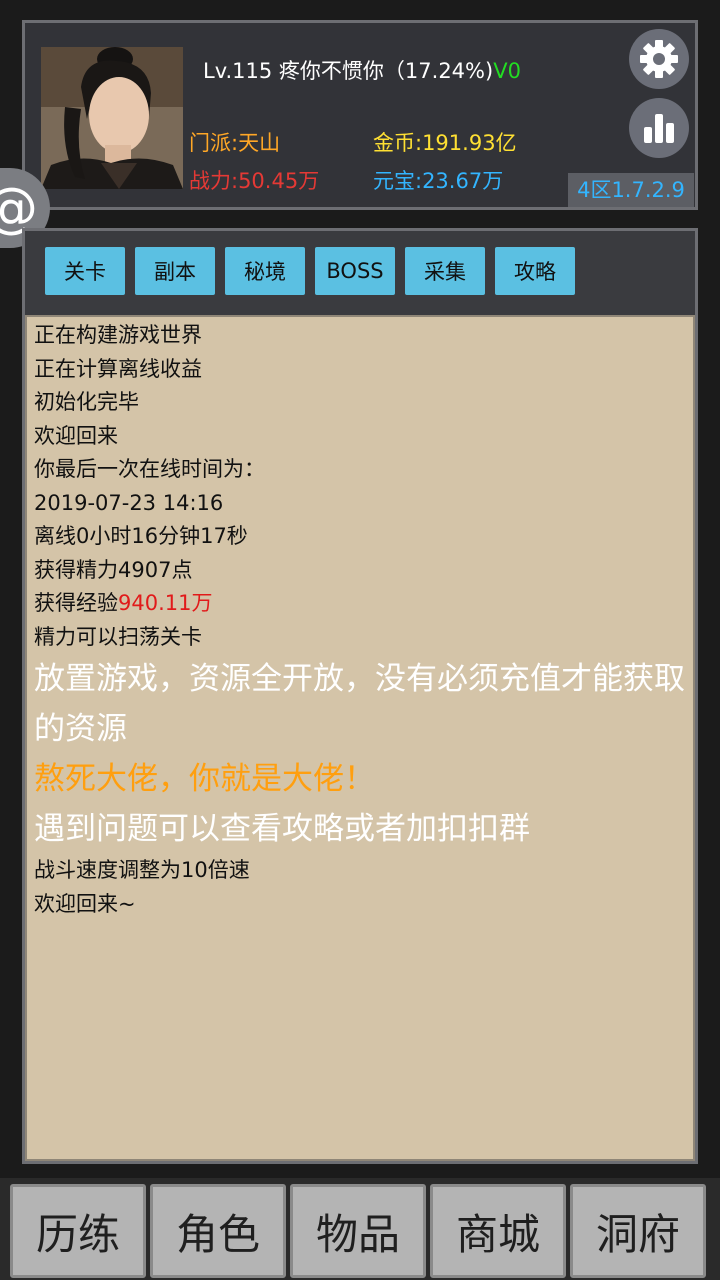  What do you see at coordinates (149, 469) in the screenshot?
I see `log-line: 你最后一次在线时间为：` at bounding box center [149, 469].